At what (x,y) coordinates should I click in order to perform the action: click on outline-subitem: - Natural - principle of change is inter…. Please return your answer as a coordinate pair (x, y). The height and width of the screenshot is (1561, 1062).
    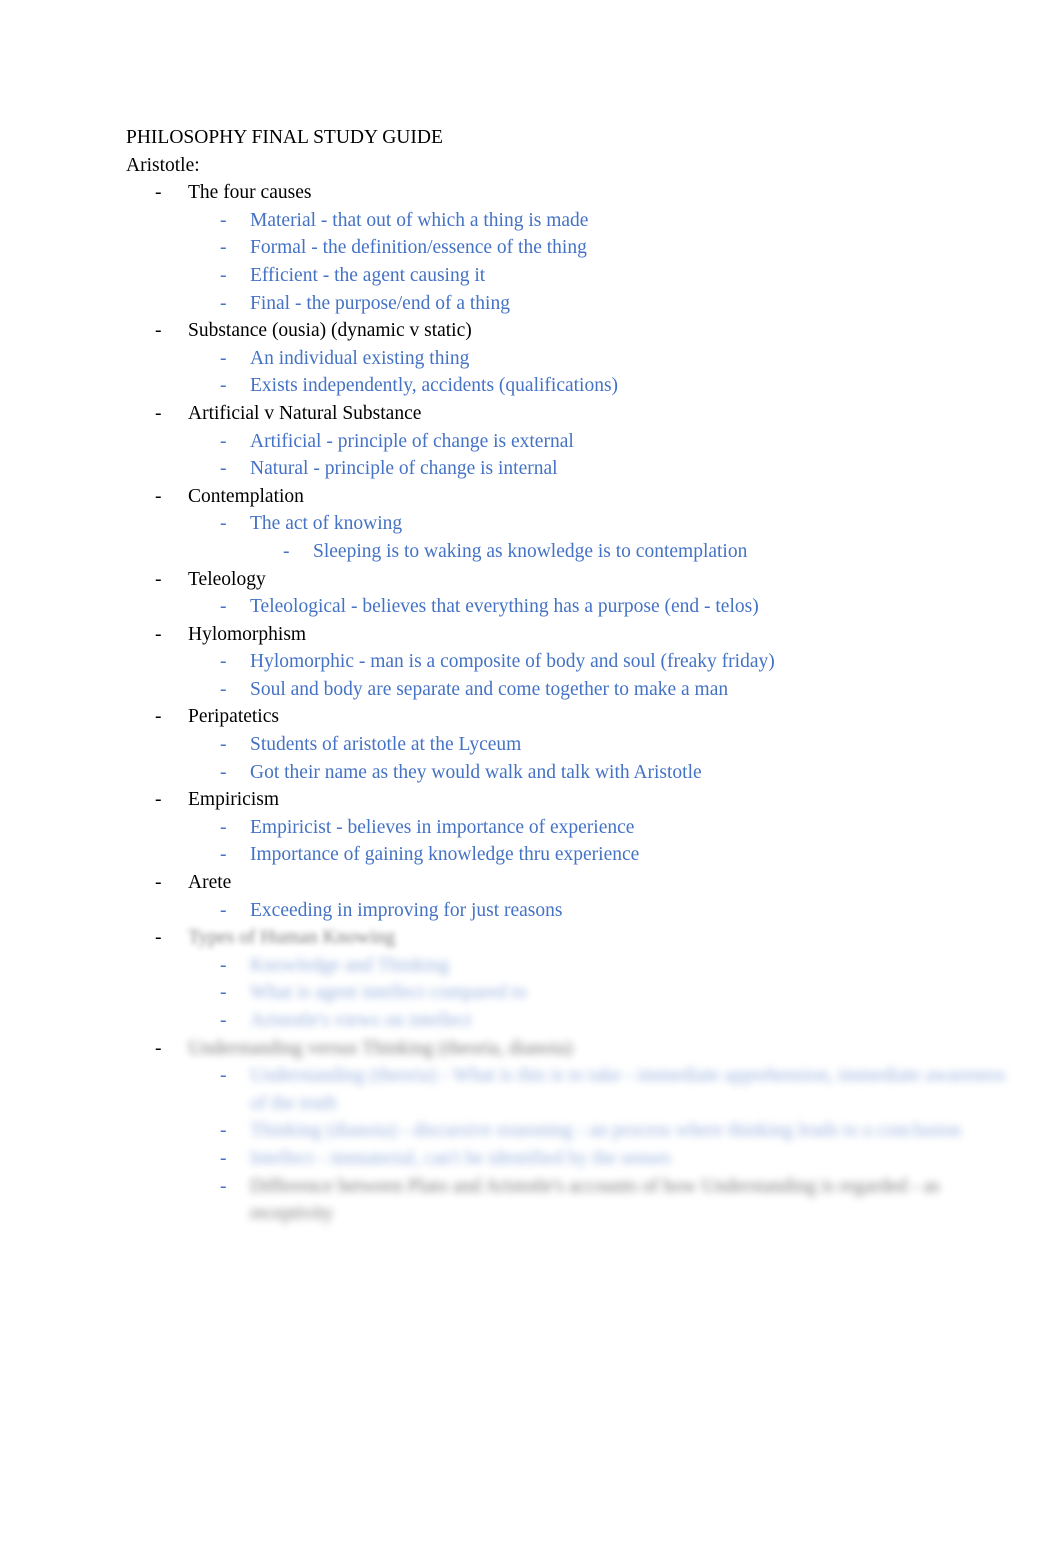
    Looking at the image, I should click on (566, 469).